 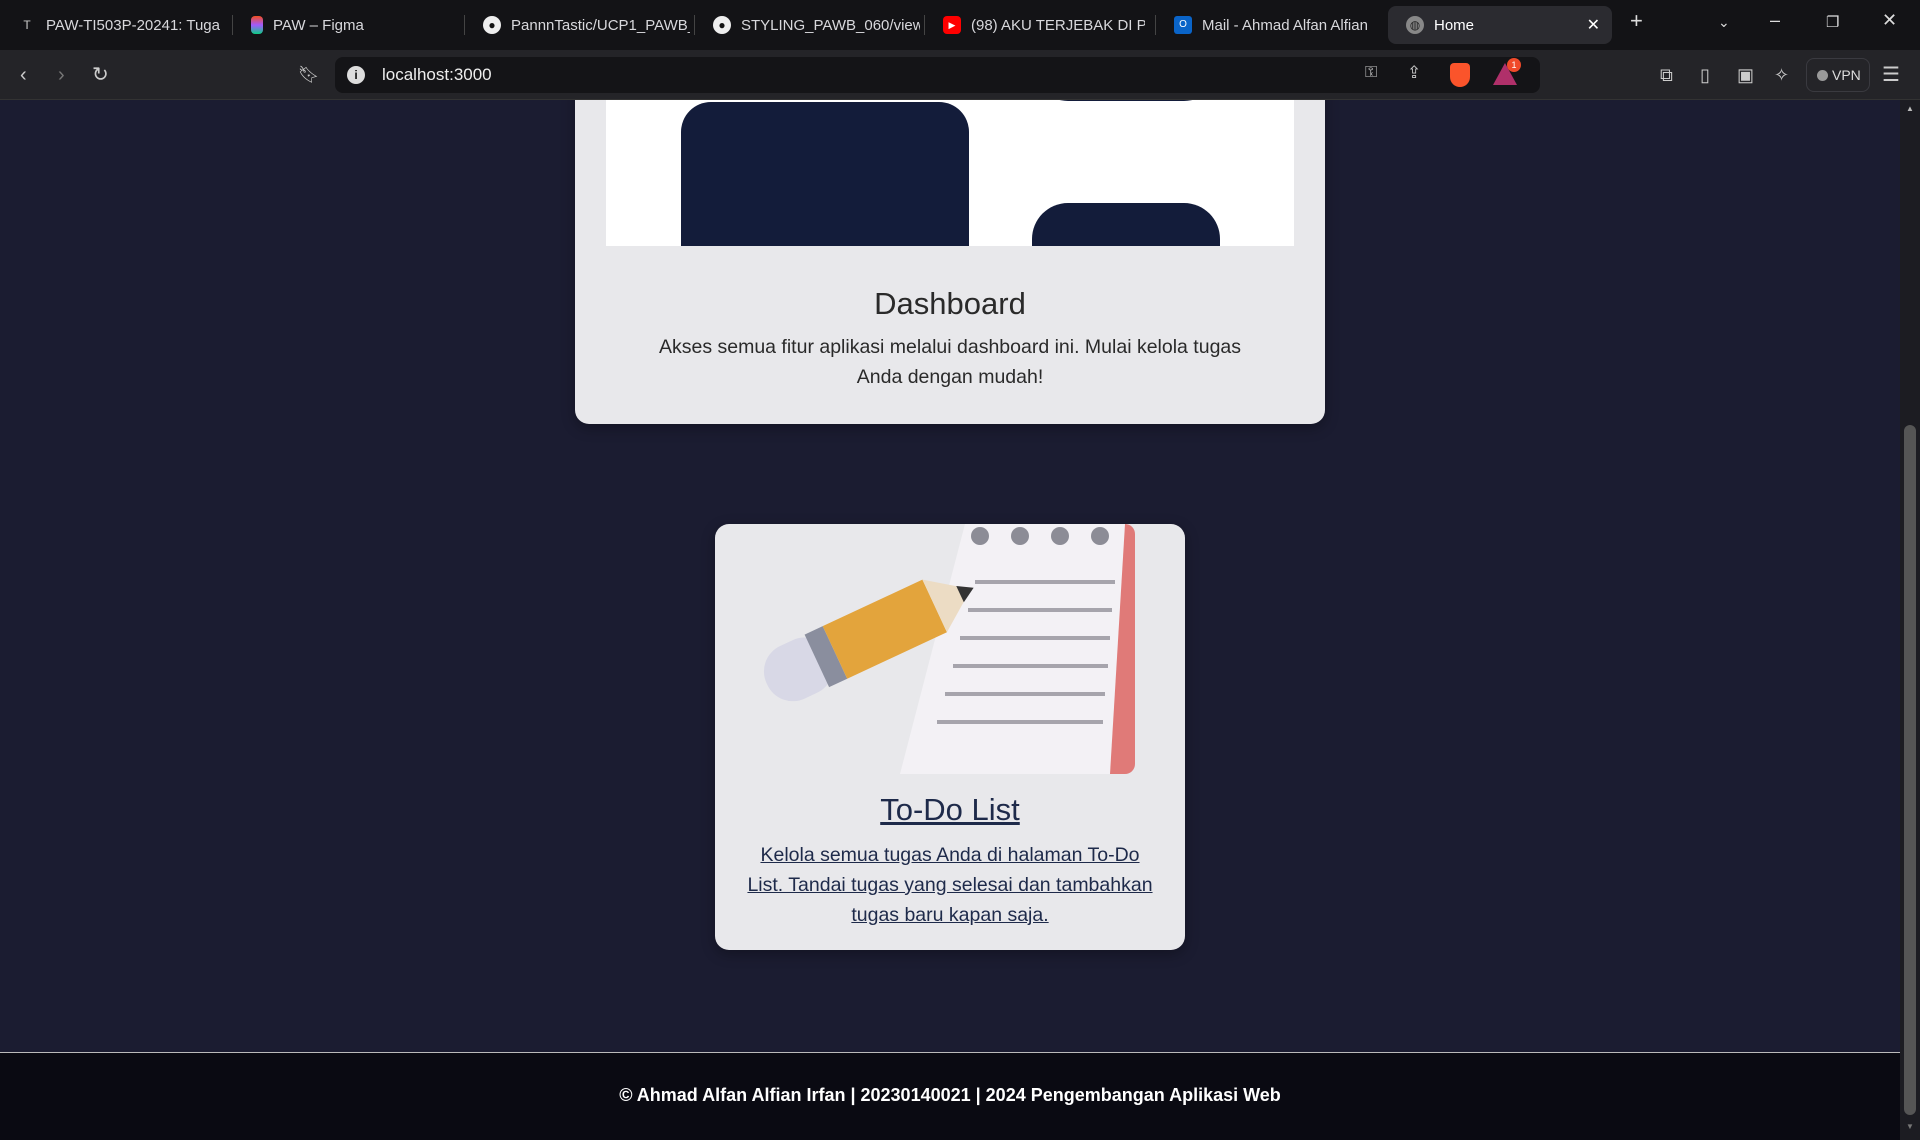 What do you see at coordinates (356, 75) in the screenshot?
I see `info-icon: i` at bounding box center [356, 75].